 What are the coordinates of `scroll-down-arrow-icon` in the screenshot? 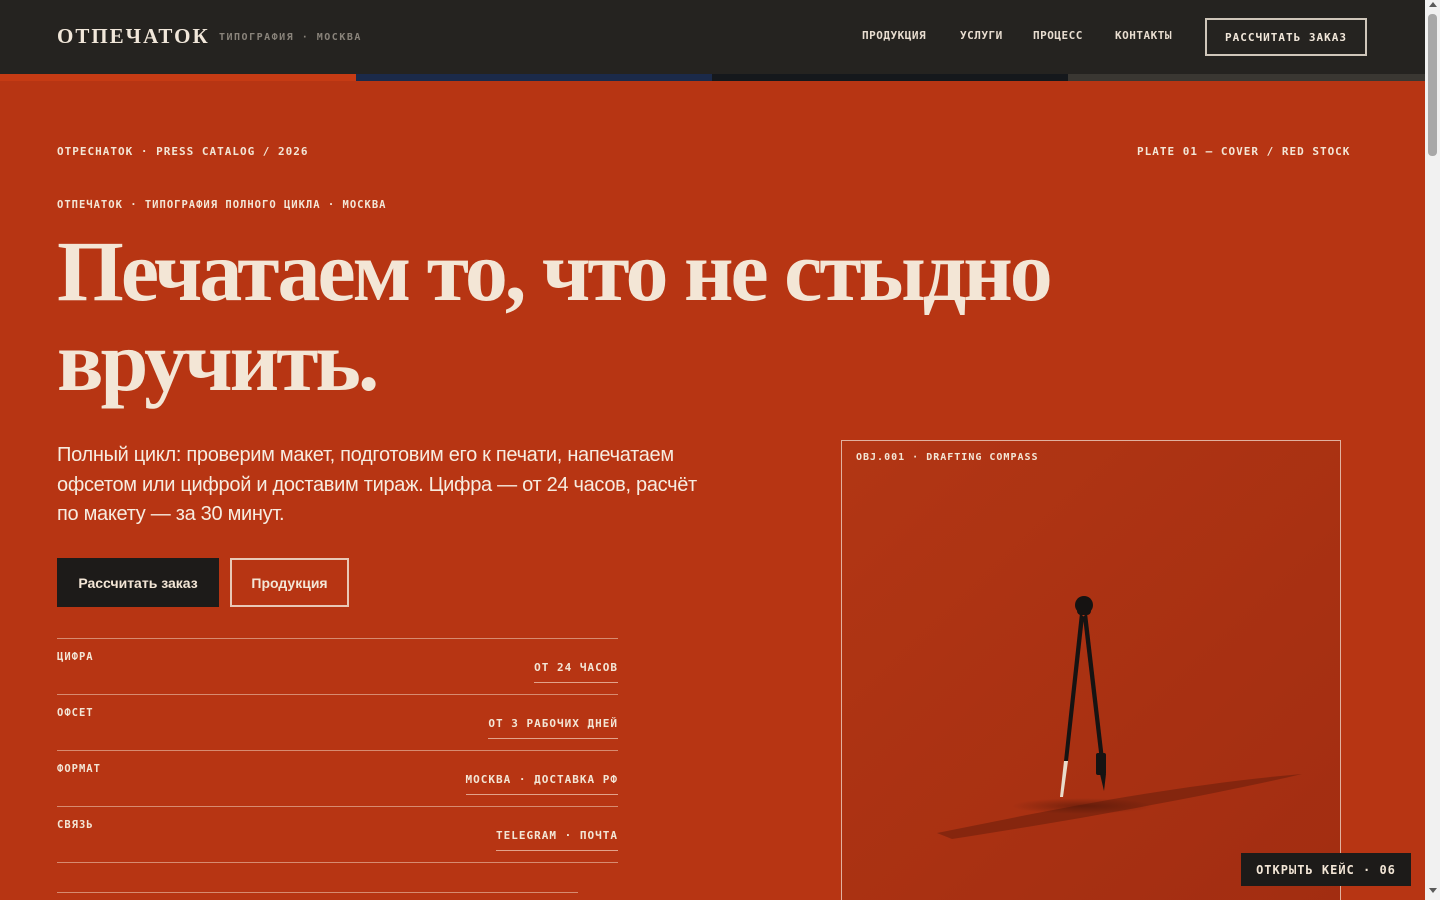 It's located at (1433, 890).